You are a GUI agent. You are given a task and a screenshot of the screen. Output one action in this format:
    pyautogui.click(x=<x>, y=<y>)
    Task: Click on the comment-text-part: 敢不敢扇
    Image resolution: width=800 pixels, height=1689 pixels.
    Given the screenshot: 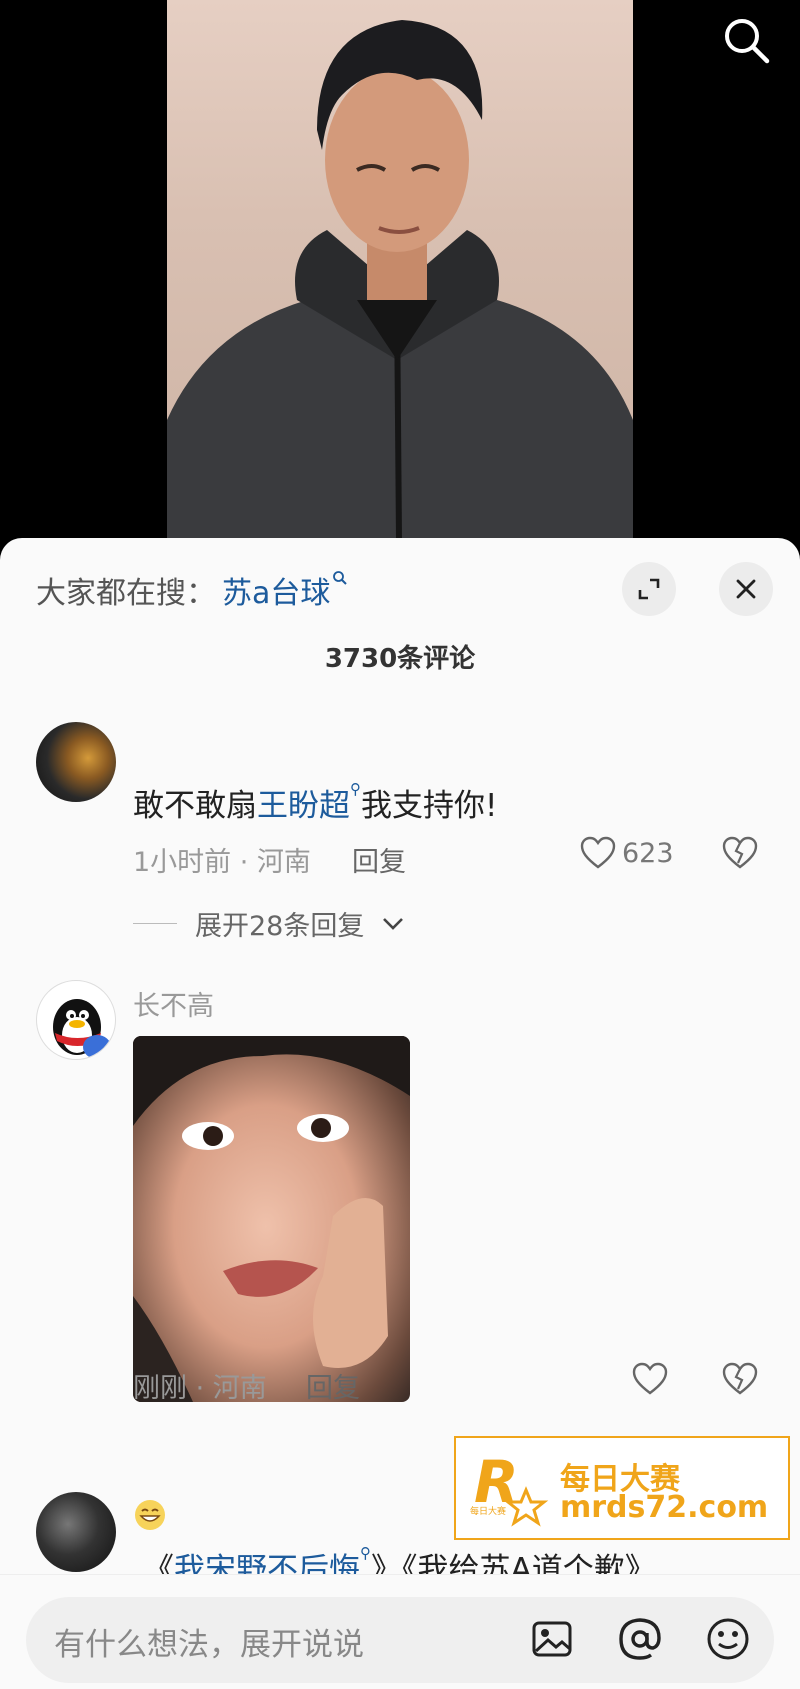 What is the action you would take?
    pyautogui.click(x=195, y=806)
    